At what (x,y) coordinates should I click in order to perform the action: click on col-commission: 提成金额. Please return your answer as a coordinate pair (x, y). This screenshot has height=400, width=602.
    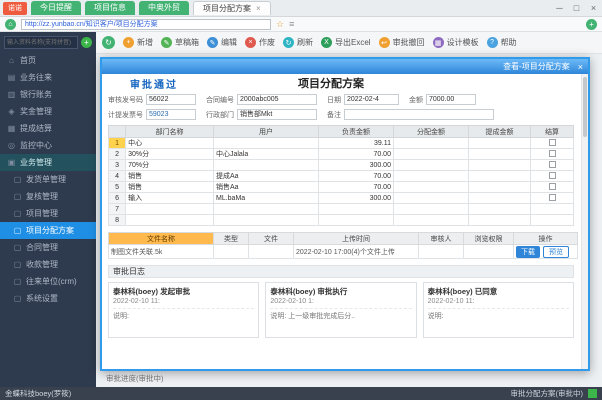
    Looking at the image, I should click on (499, 131).